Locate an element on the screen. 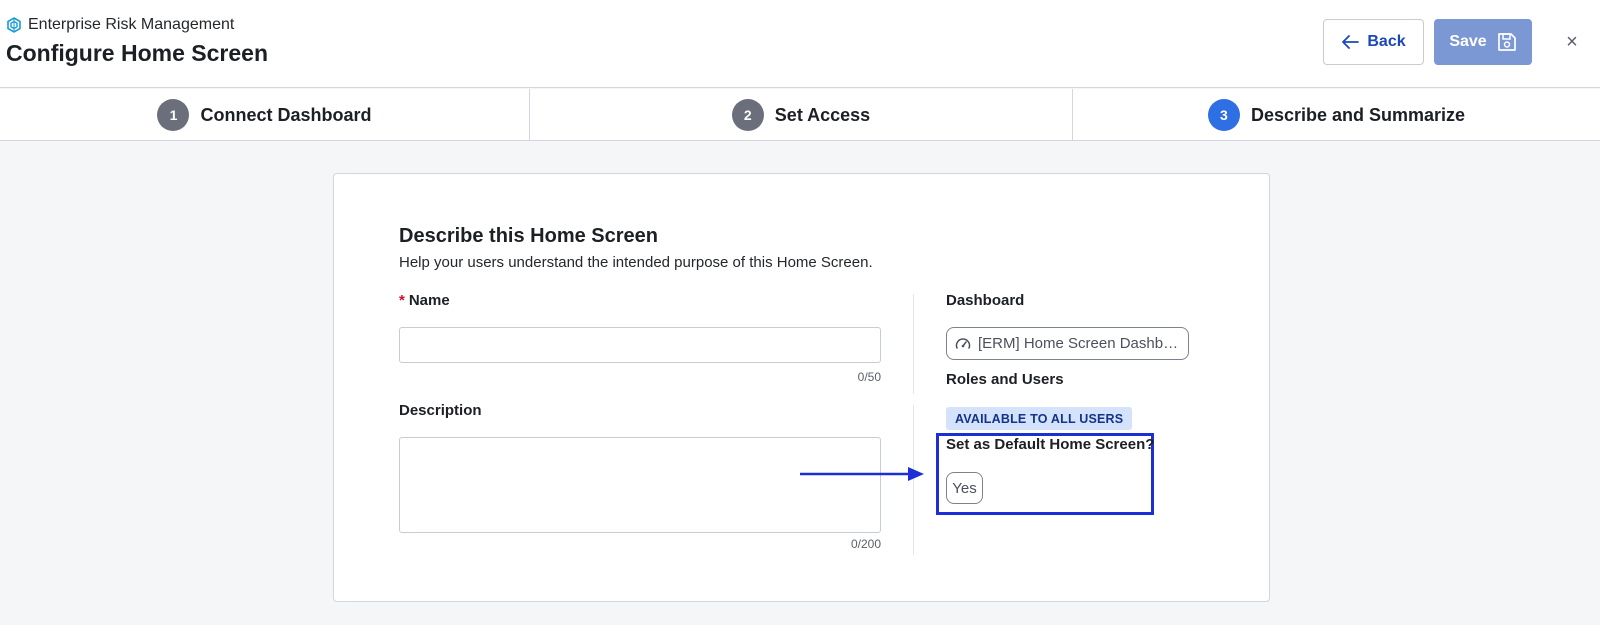  step-number: 1 is located at coordinates (173, 115).